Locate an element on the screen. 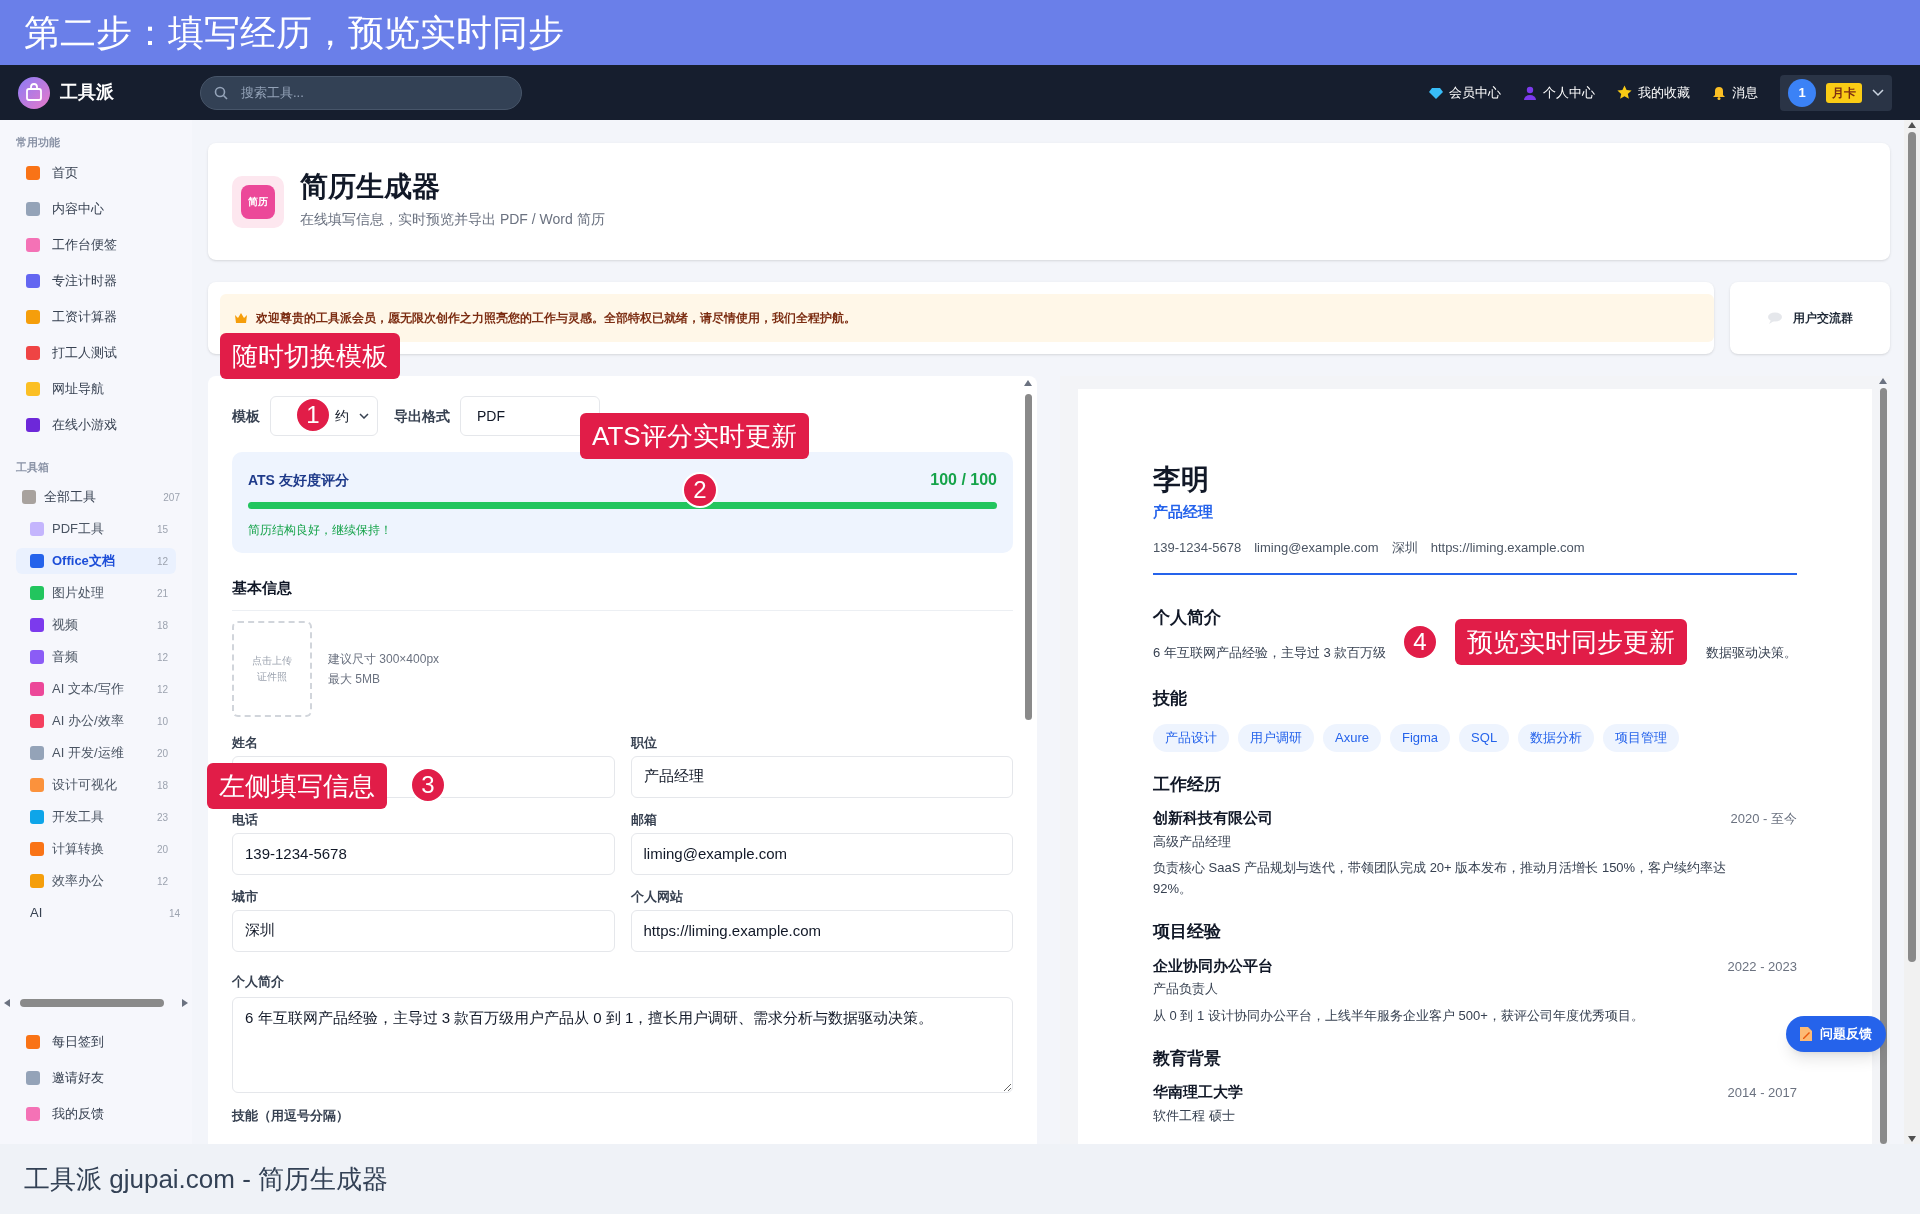 The image size is (1920, 1214). contact-text: 深圳 is located at coordinates (1404, 547).